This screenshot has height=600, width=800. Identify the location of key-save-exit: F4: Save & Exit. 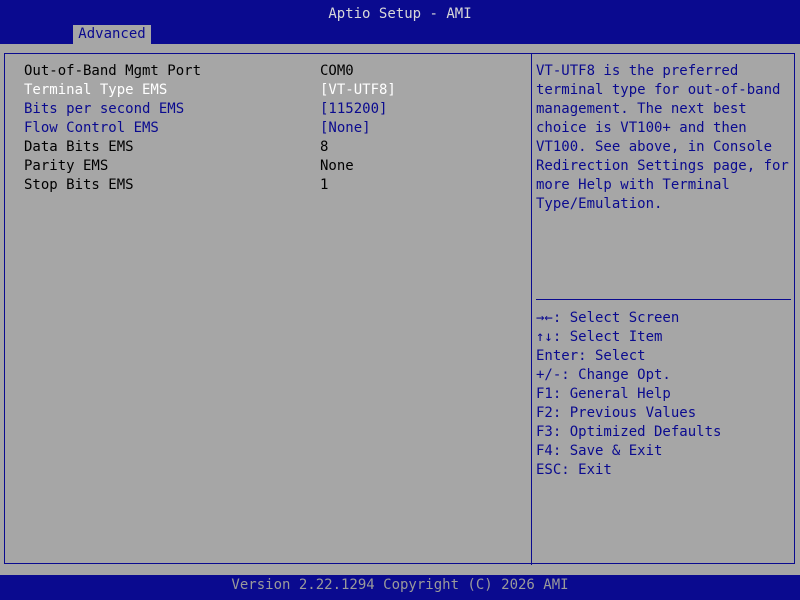
(599, 451).